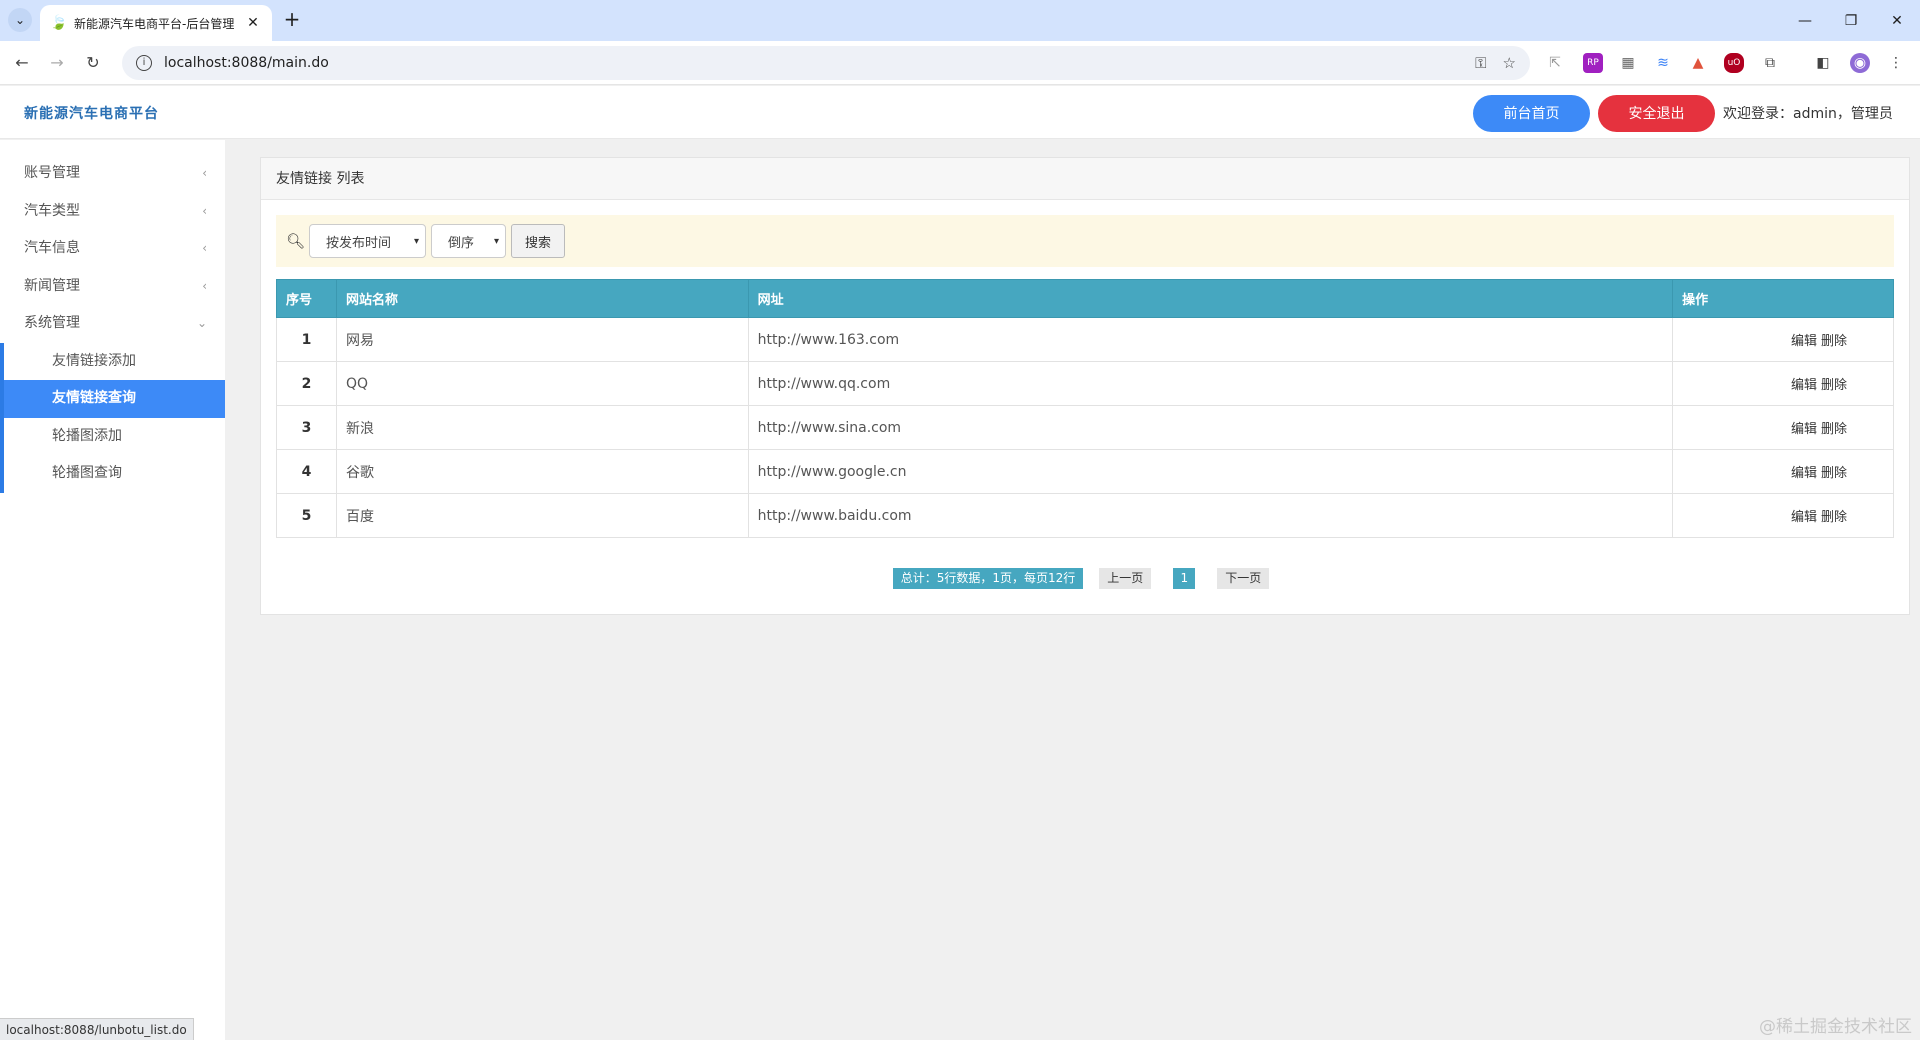  I want to click on cell-name: 网易, so click(542, 339).